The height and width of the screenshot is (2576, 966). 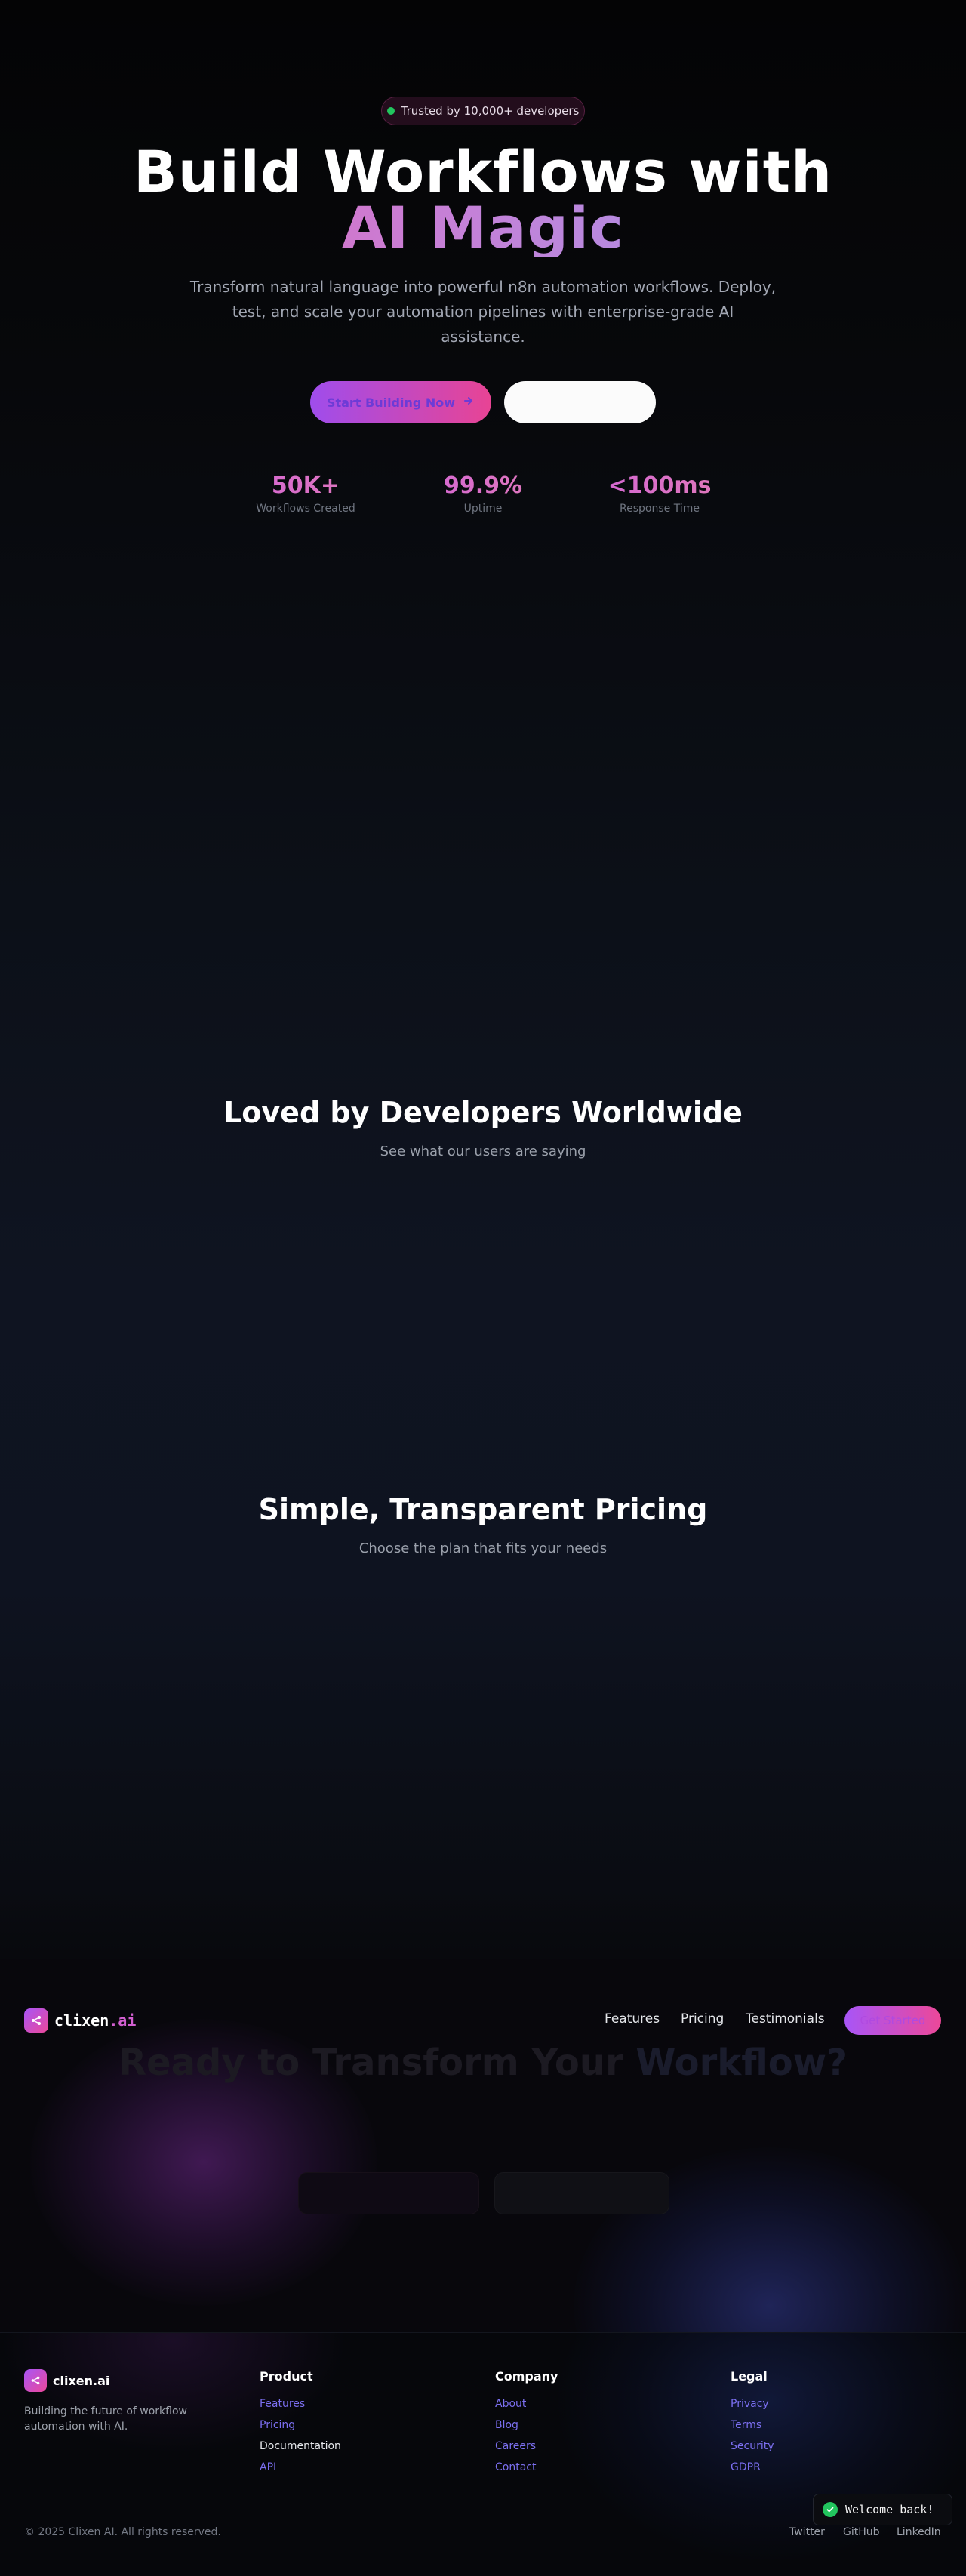 I want to click on footer-column-title: Product, so click(x=286, y=2376).